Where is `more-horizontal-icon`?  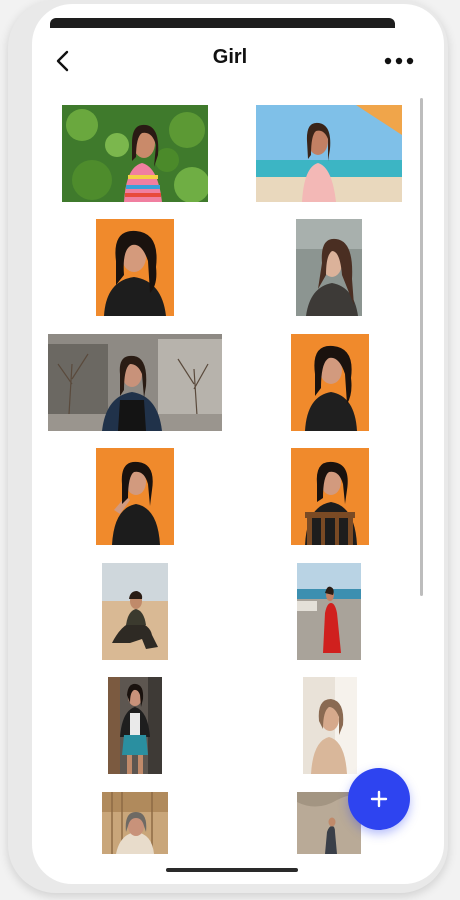 more-horizontal-icon is located at coordinates (399, 61).